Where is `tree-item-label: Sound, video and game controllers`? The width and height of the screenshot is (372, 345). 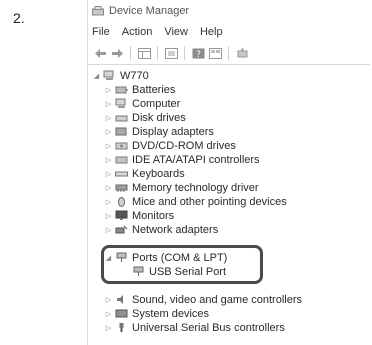
tree-item-label: Sound, video and game controllers is located at coordinates (217, 299).